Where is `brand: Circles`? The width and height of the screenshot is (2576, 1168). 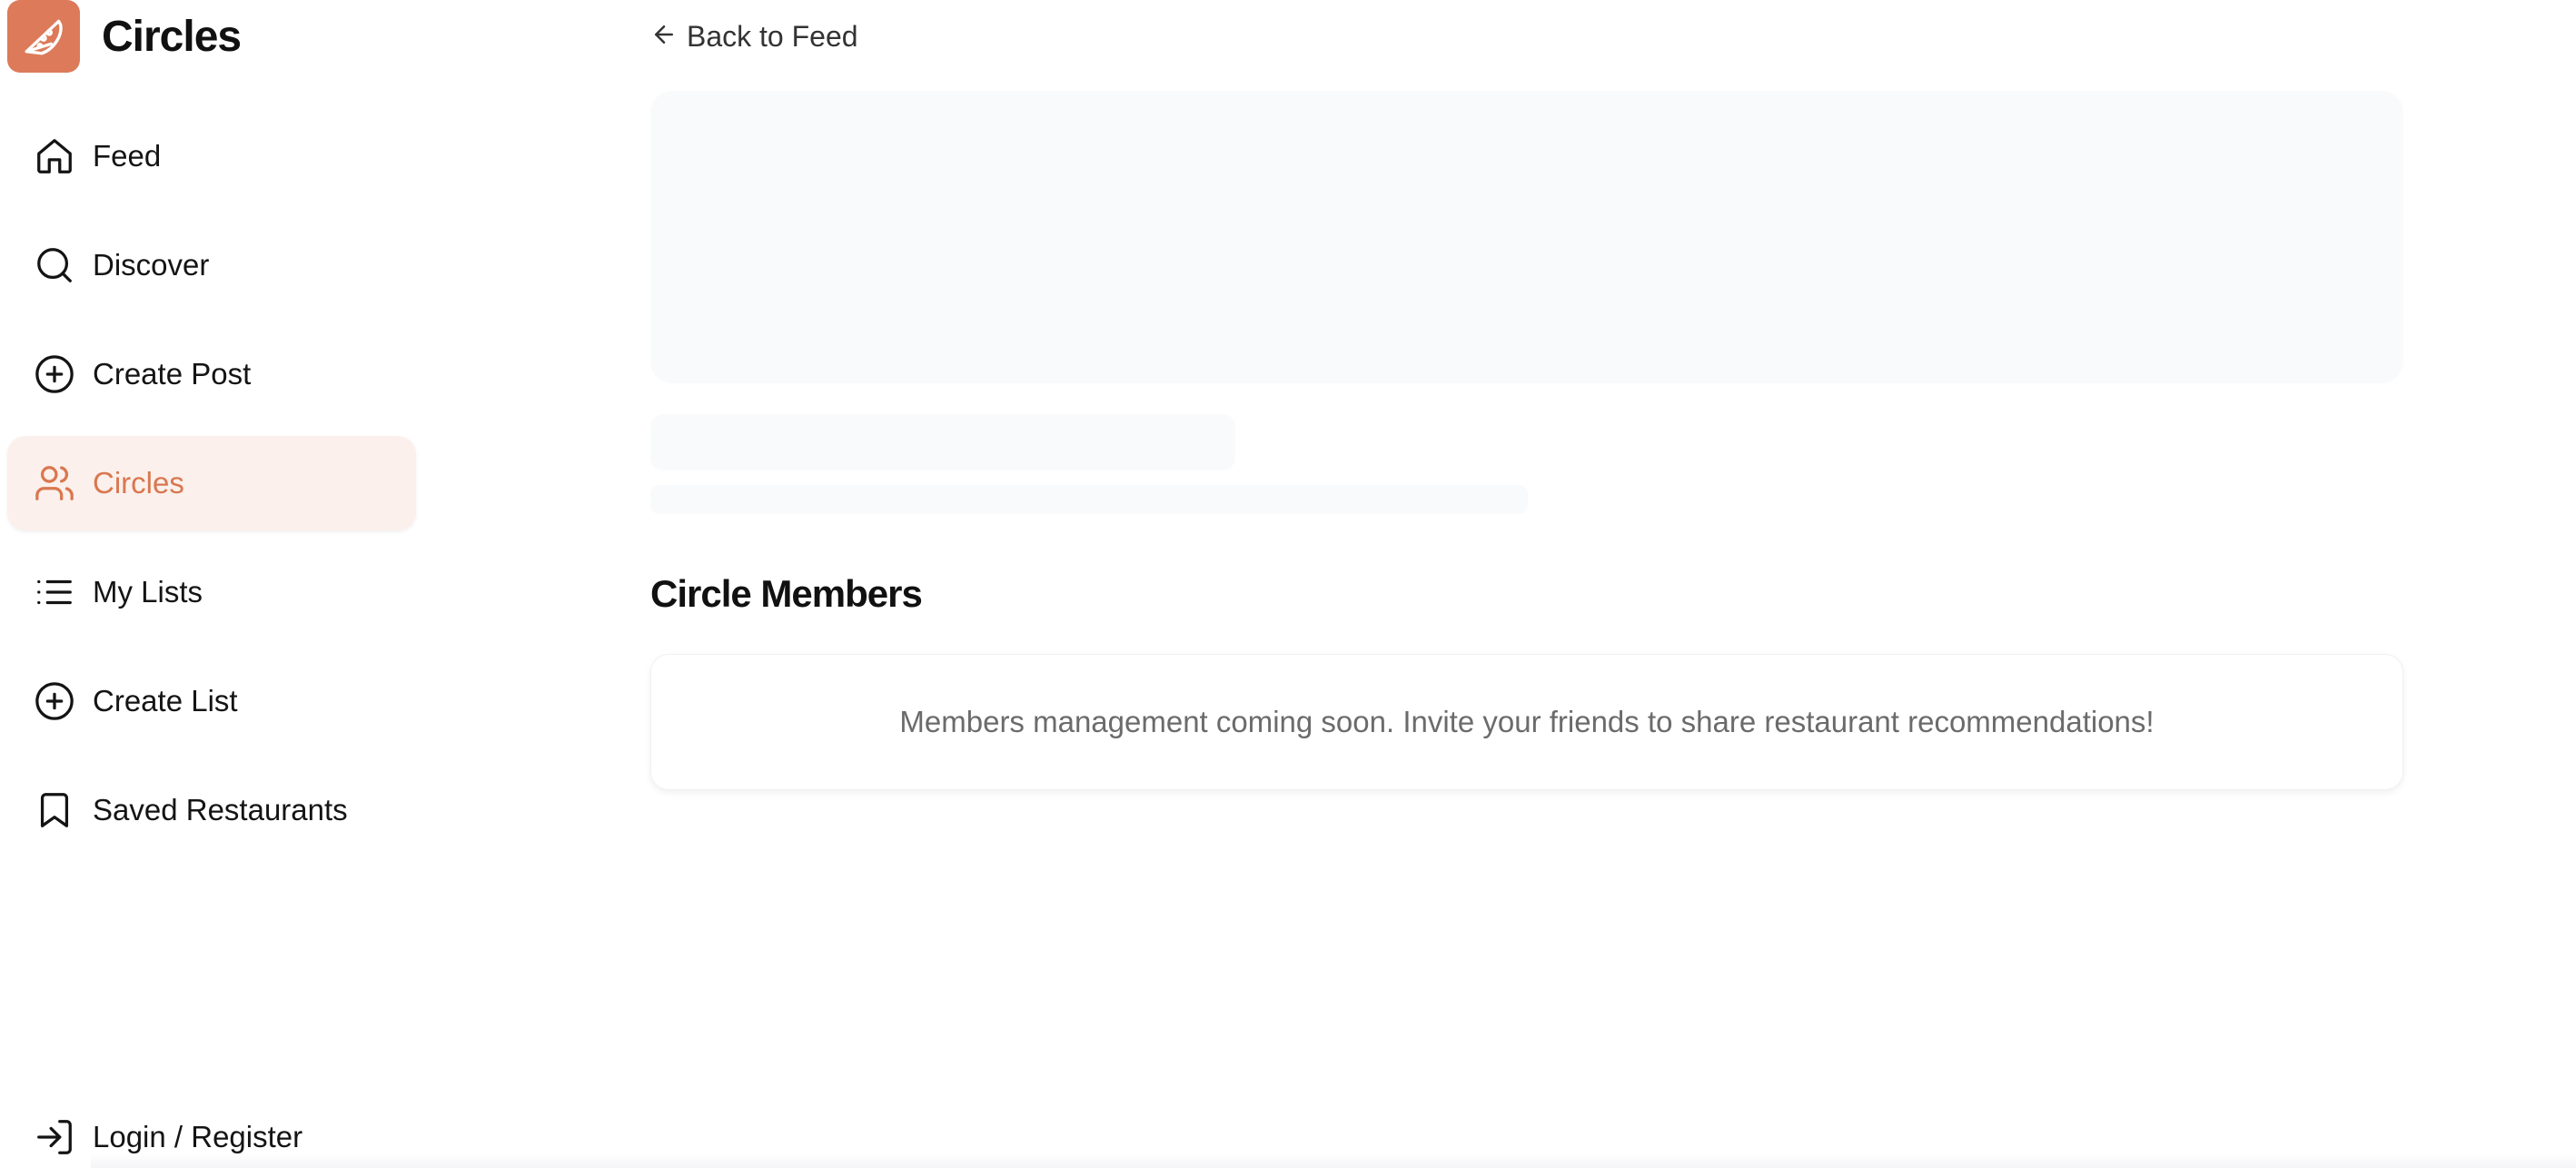
brand: Circles is located at coordinates (124, 36).